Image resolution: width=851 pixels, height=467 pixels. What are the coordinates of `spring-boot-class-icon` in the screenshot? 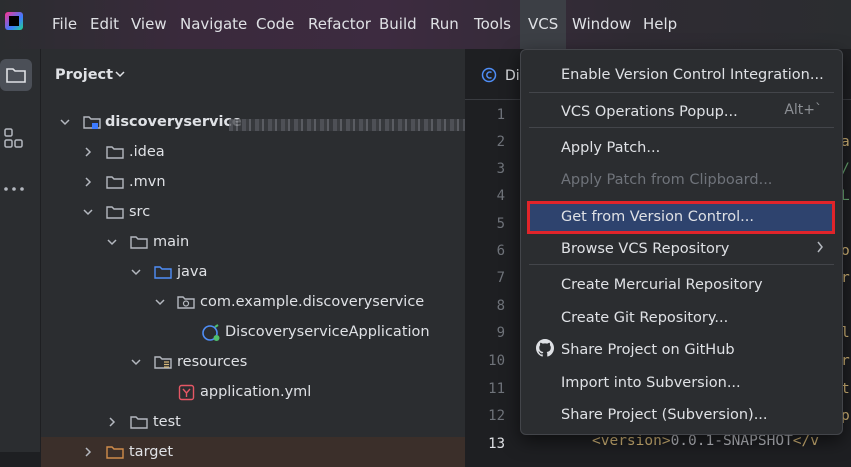 It's located at (211, 332).